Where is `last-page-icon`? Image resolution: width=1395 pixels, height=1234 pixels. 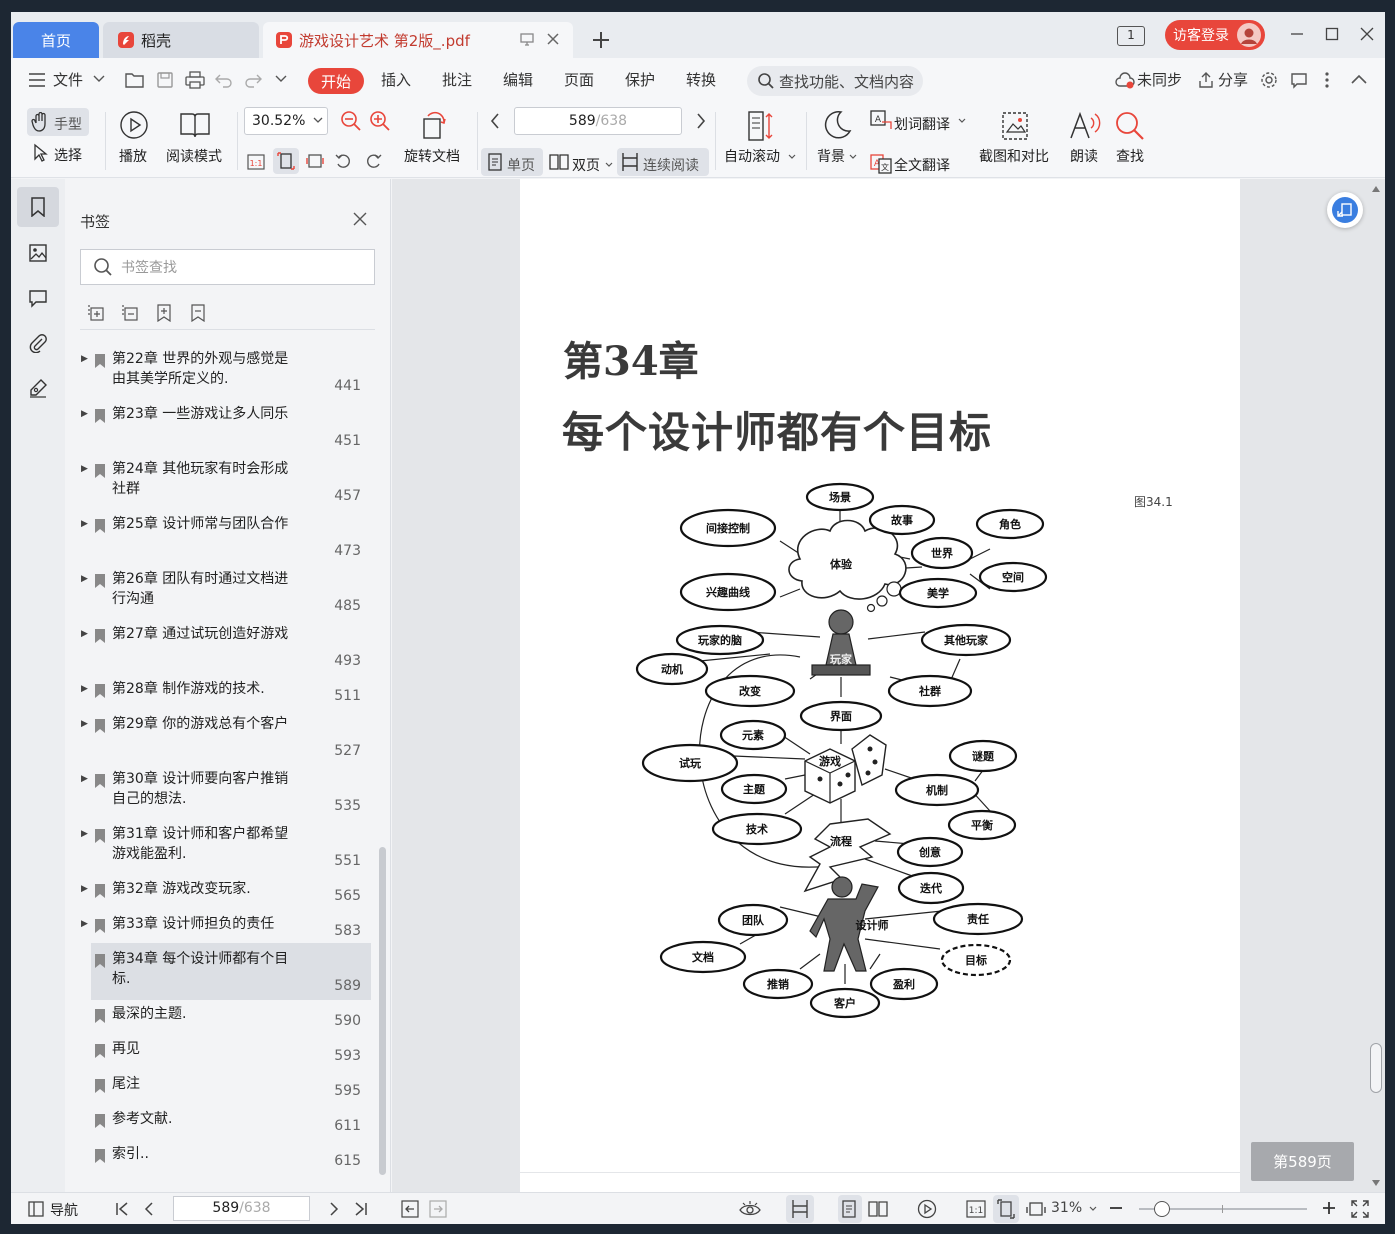 last-page-icon is located at coordinates (361, 1209).